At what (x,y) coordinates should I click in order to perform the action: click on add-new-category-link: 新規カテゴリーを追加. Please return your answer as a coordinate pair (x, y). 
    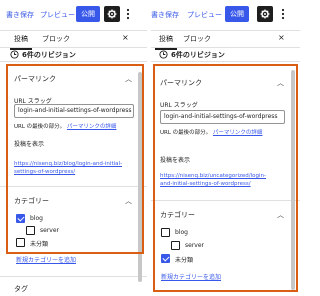
    Looking at the image, I should click on (46, 259).